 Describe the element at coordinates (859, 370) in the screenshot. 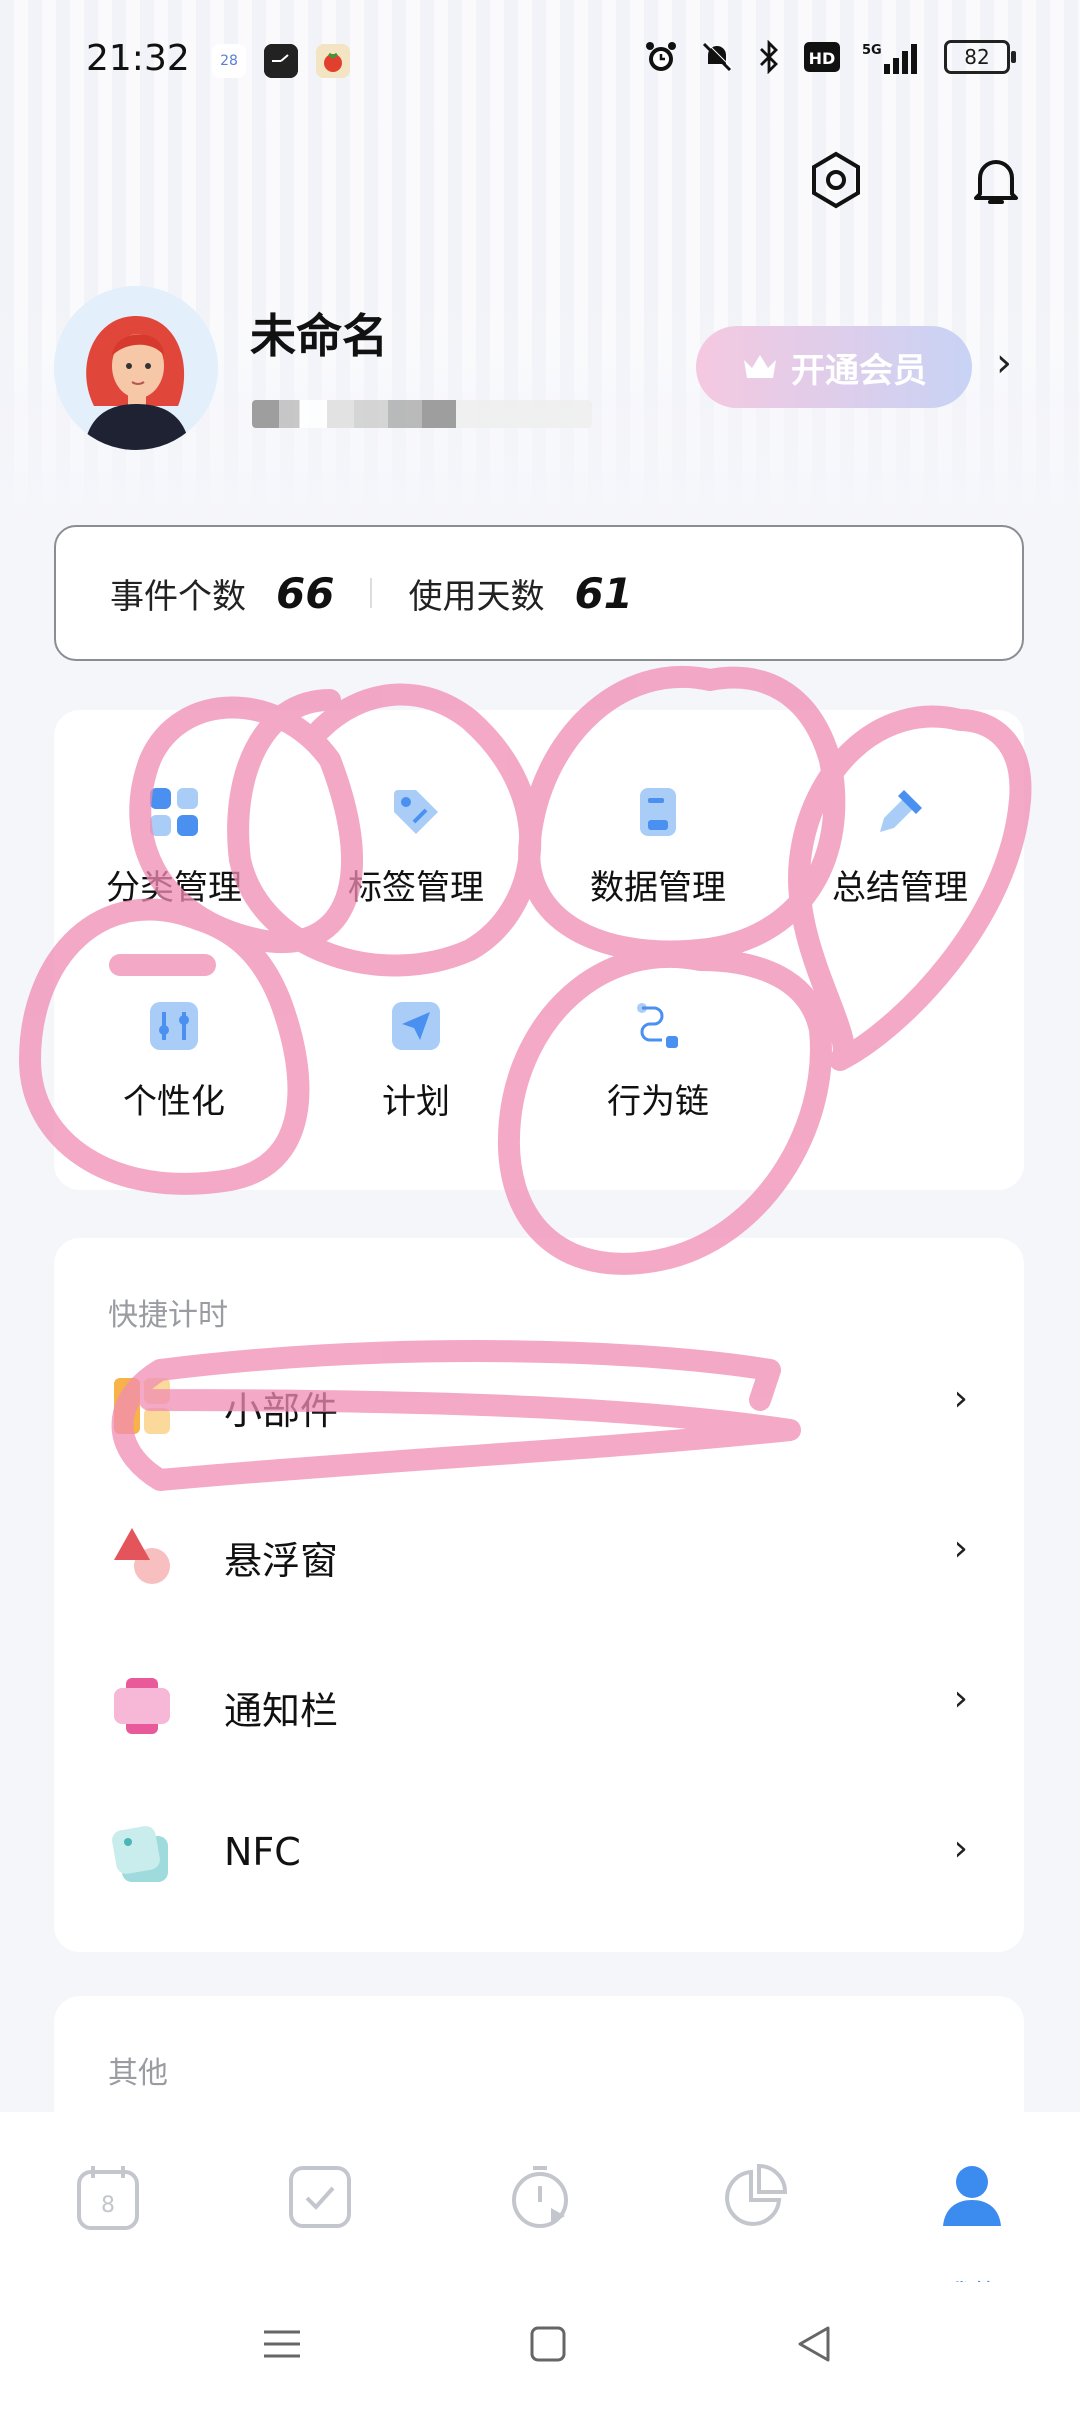

I see `vip-label: 开通会员` at that location.